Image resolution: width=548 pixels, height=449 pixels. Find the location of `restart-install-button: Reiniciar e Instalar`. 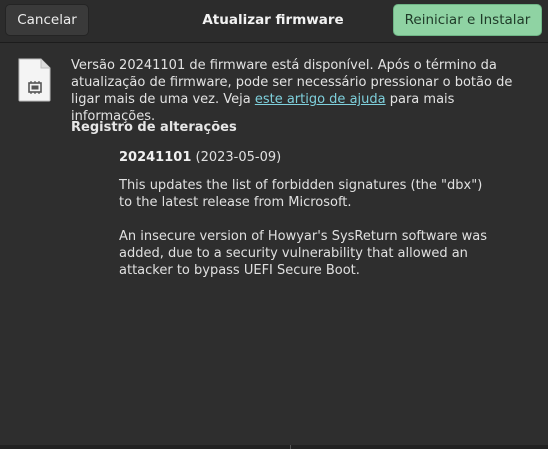

restart-install-button: Reiniciar e Instalar is located at coordinates (467, 20).